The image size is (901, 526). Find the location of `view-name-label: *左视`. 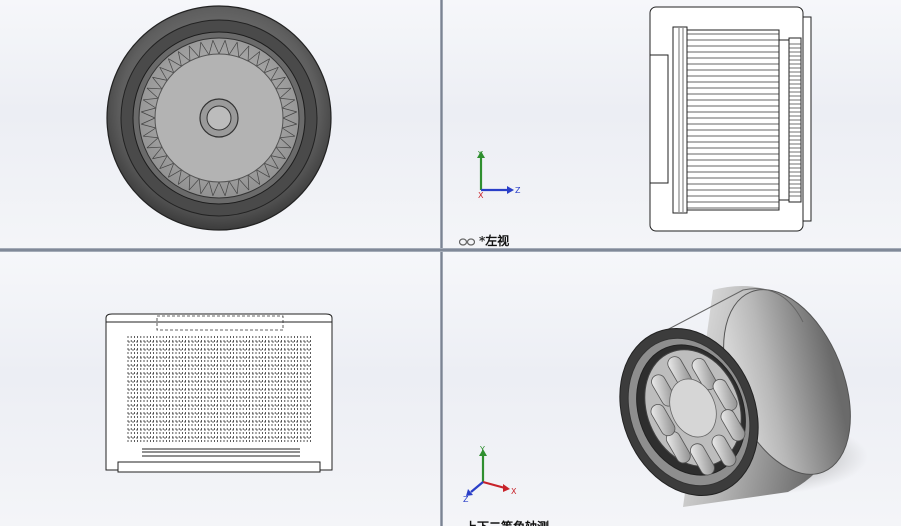

view-name-label: *左视 is located at coordinates (484, 240).